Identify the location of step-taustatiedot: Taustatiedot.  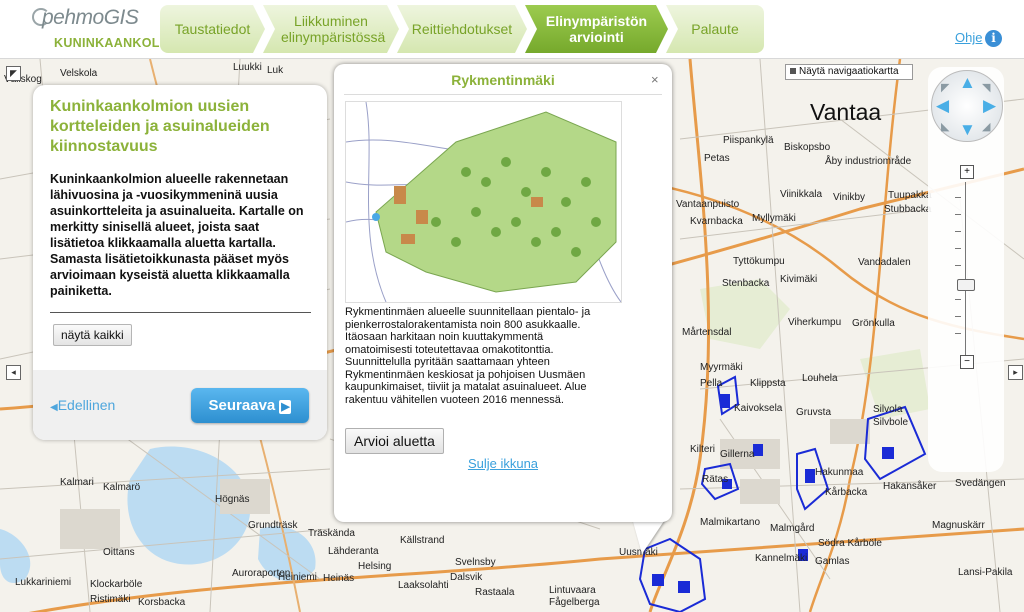
(212, 29).